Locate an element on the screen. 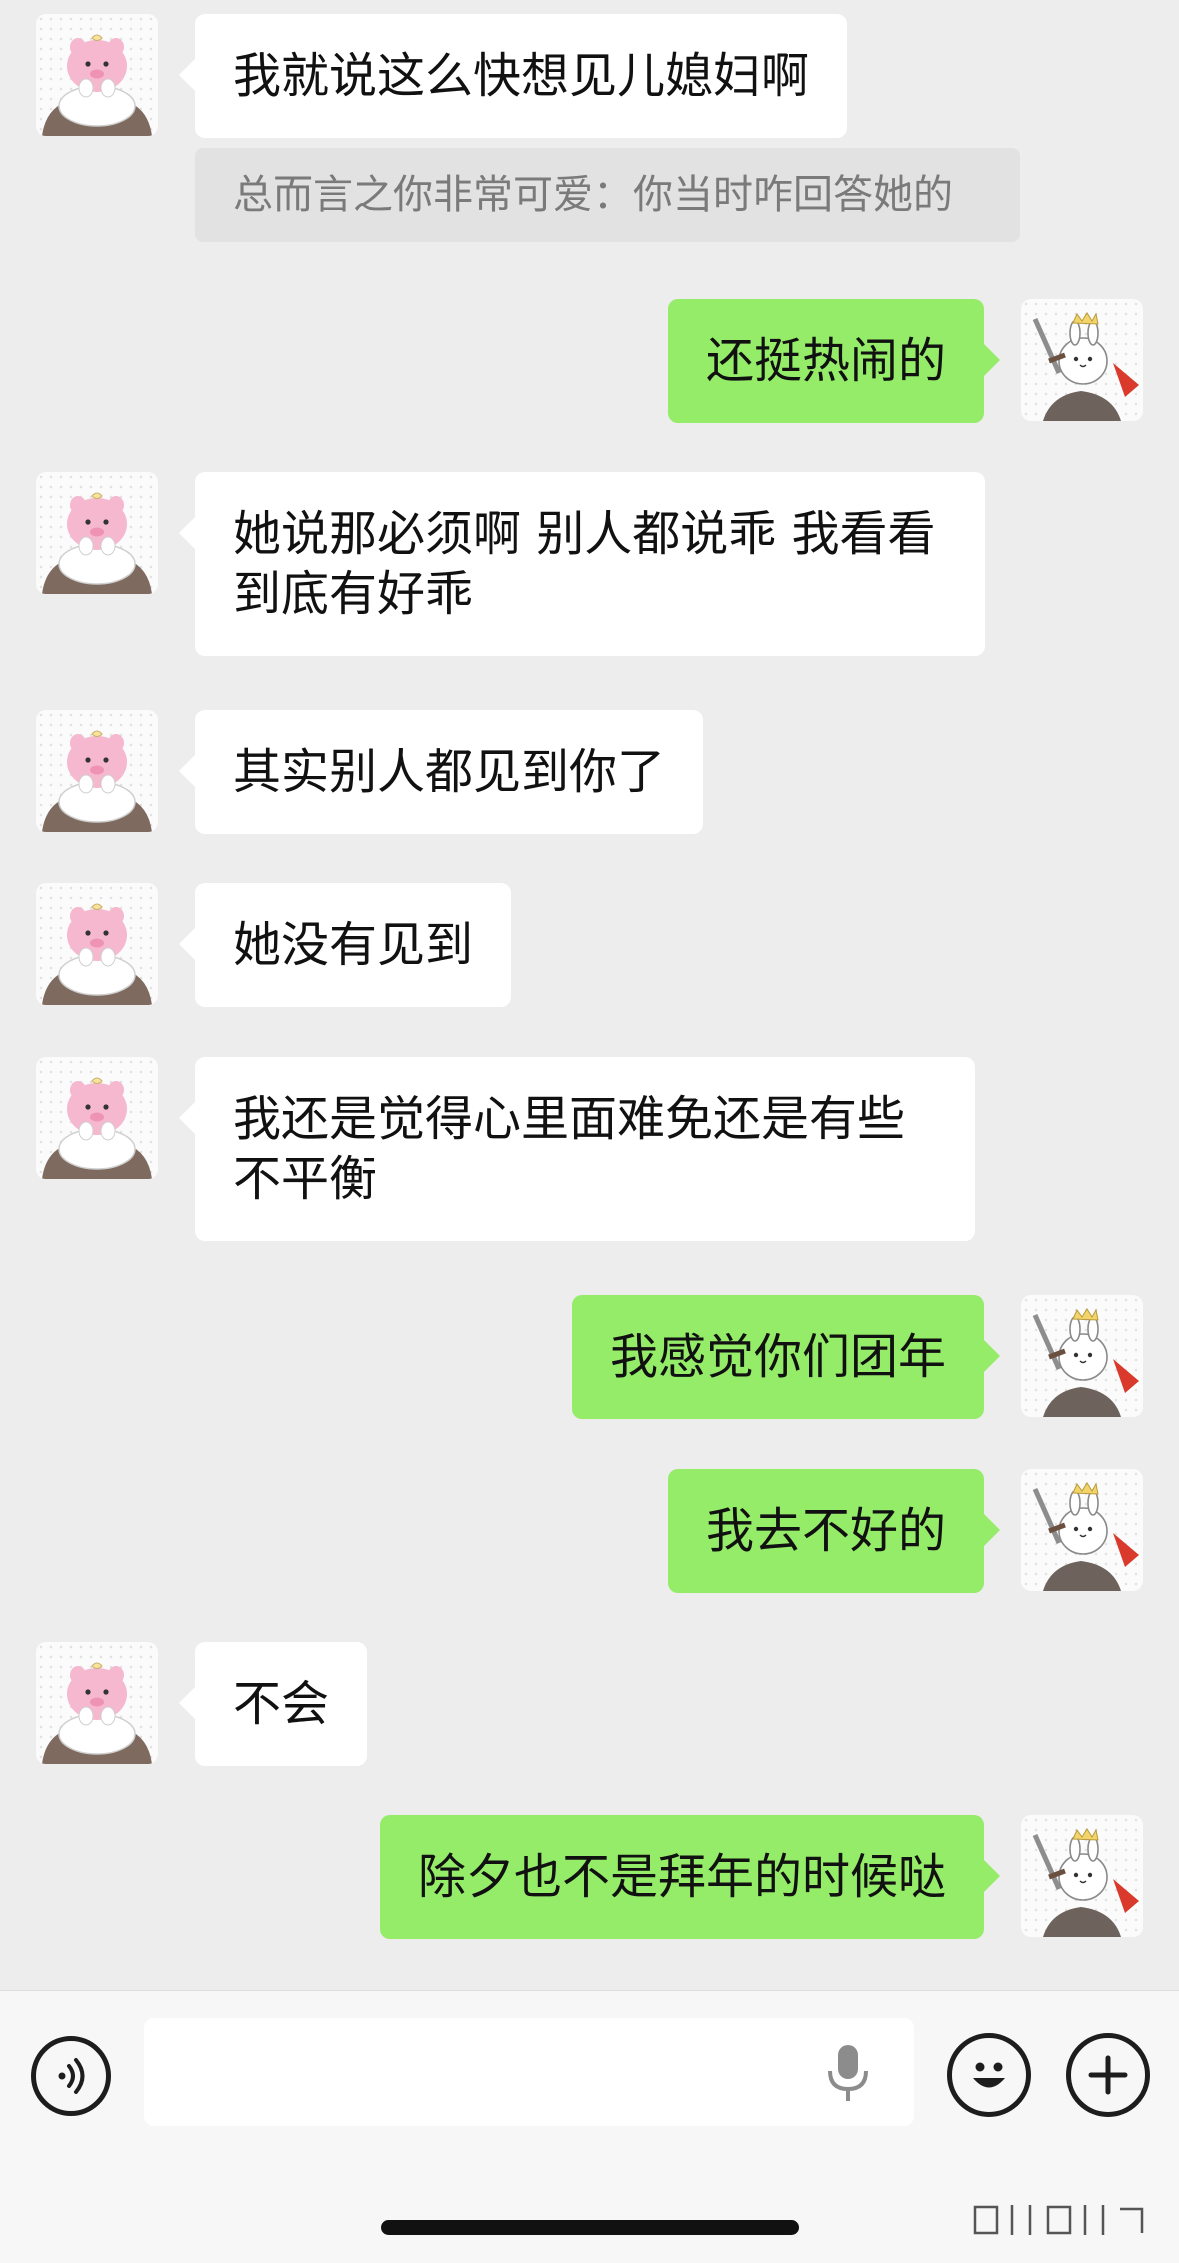  input-bar is located at coordinates (589, 2126).